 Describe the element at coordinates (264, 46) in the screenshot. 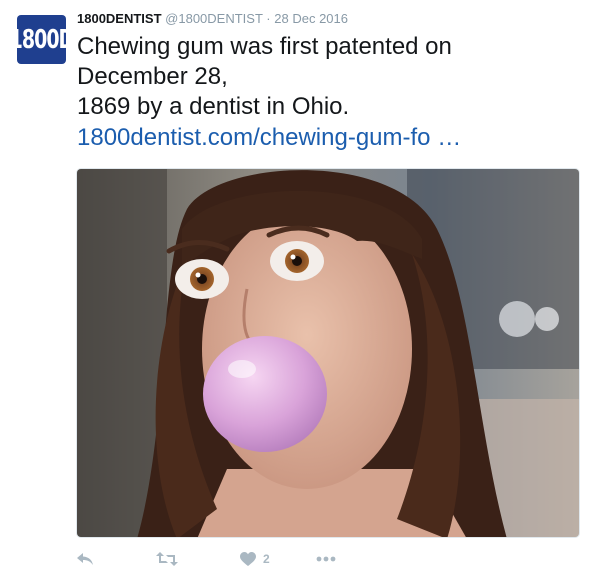

I see `tweet-text-line: Chewing gum was first patented on` at that location.